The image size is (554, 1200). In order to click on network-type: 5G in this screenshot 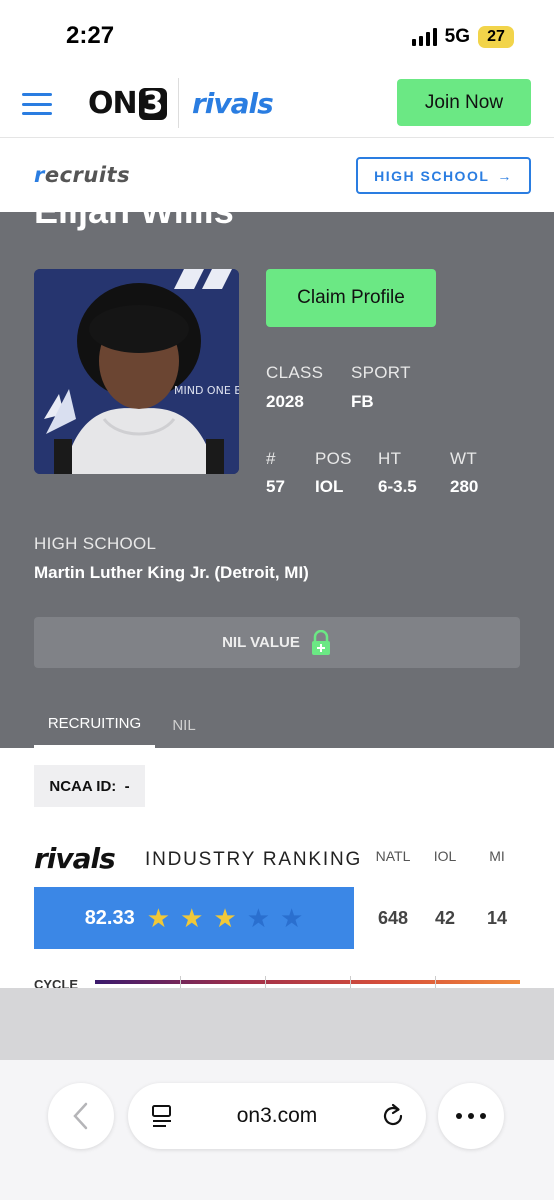, I will do `click(457, 36)`.